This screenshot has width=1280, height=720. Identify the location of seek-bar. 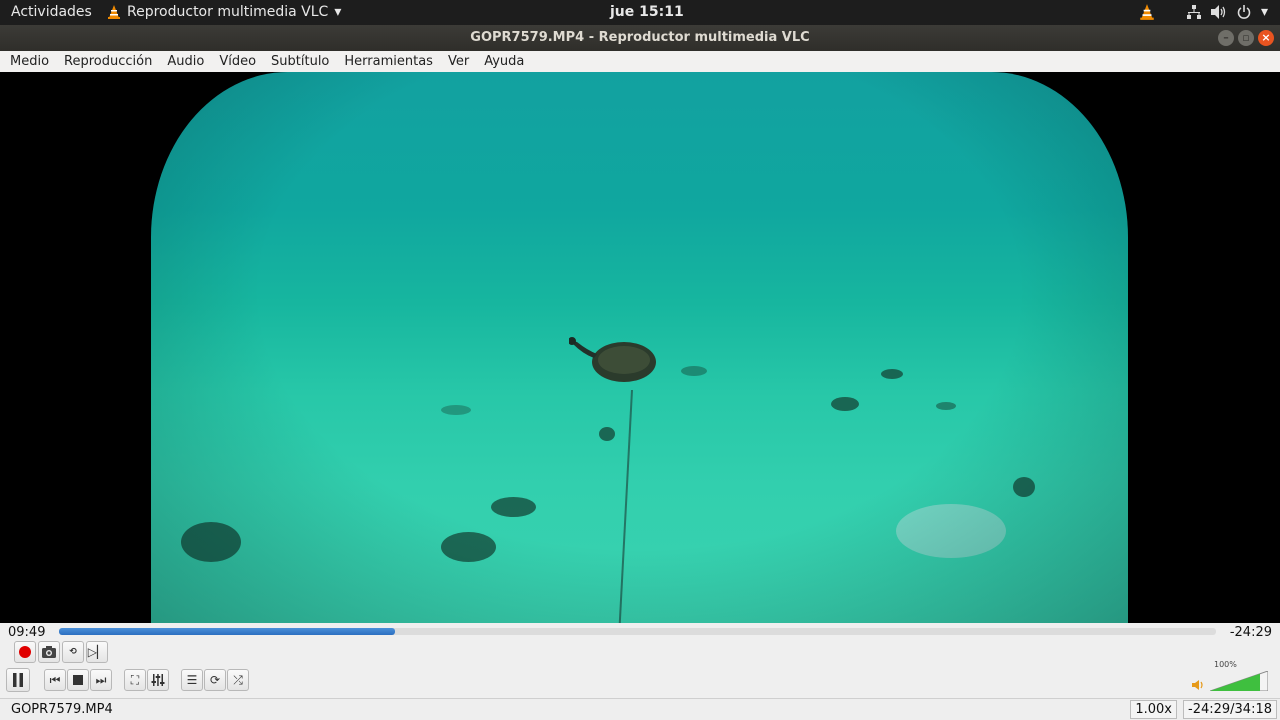
(637, 631).